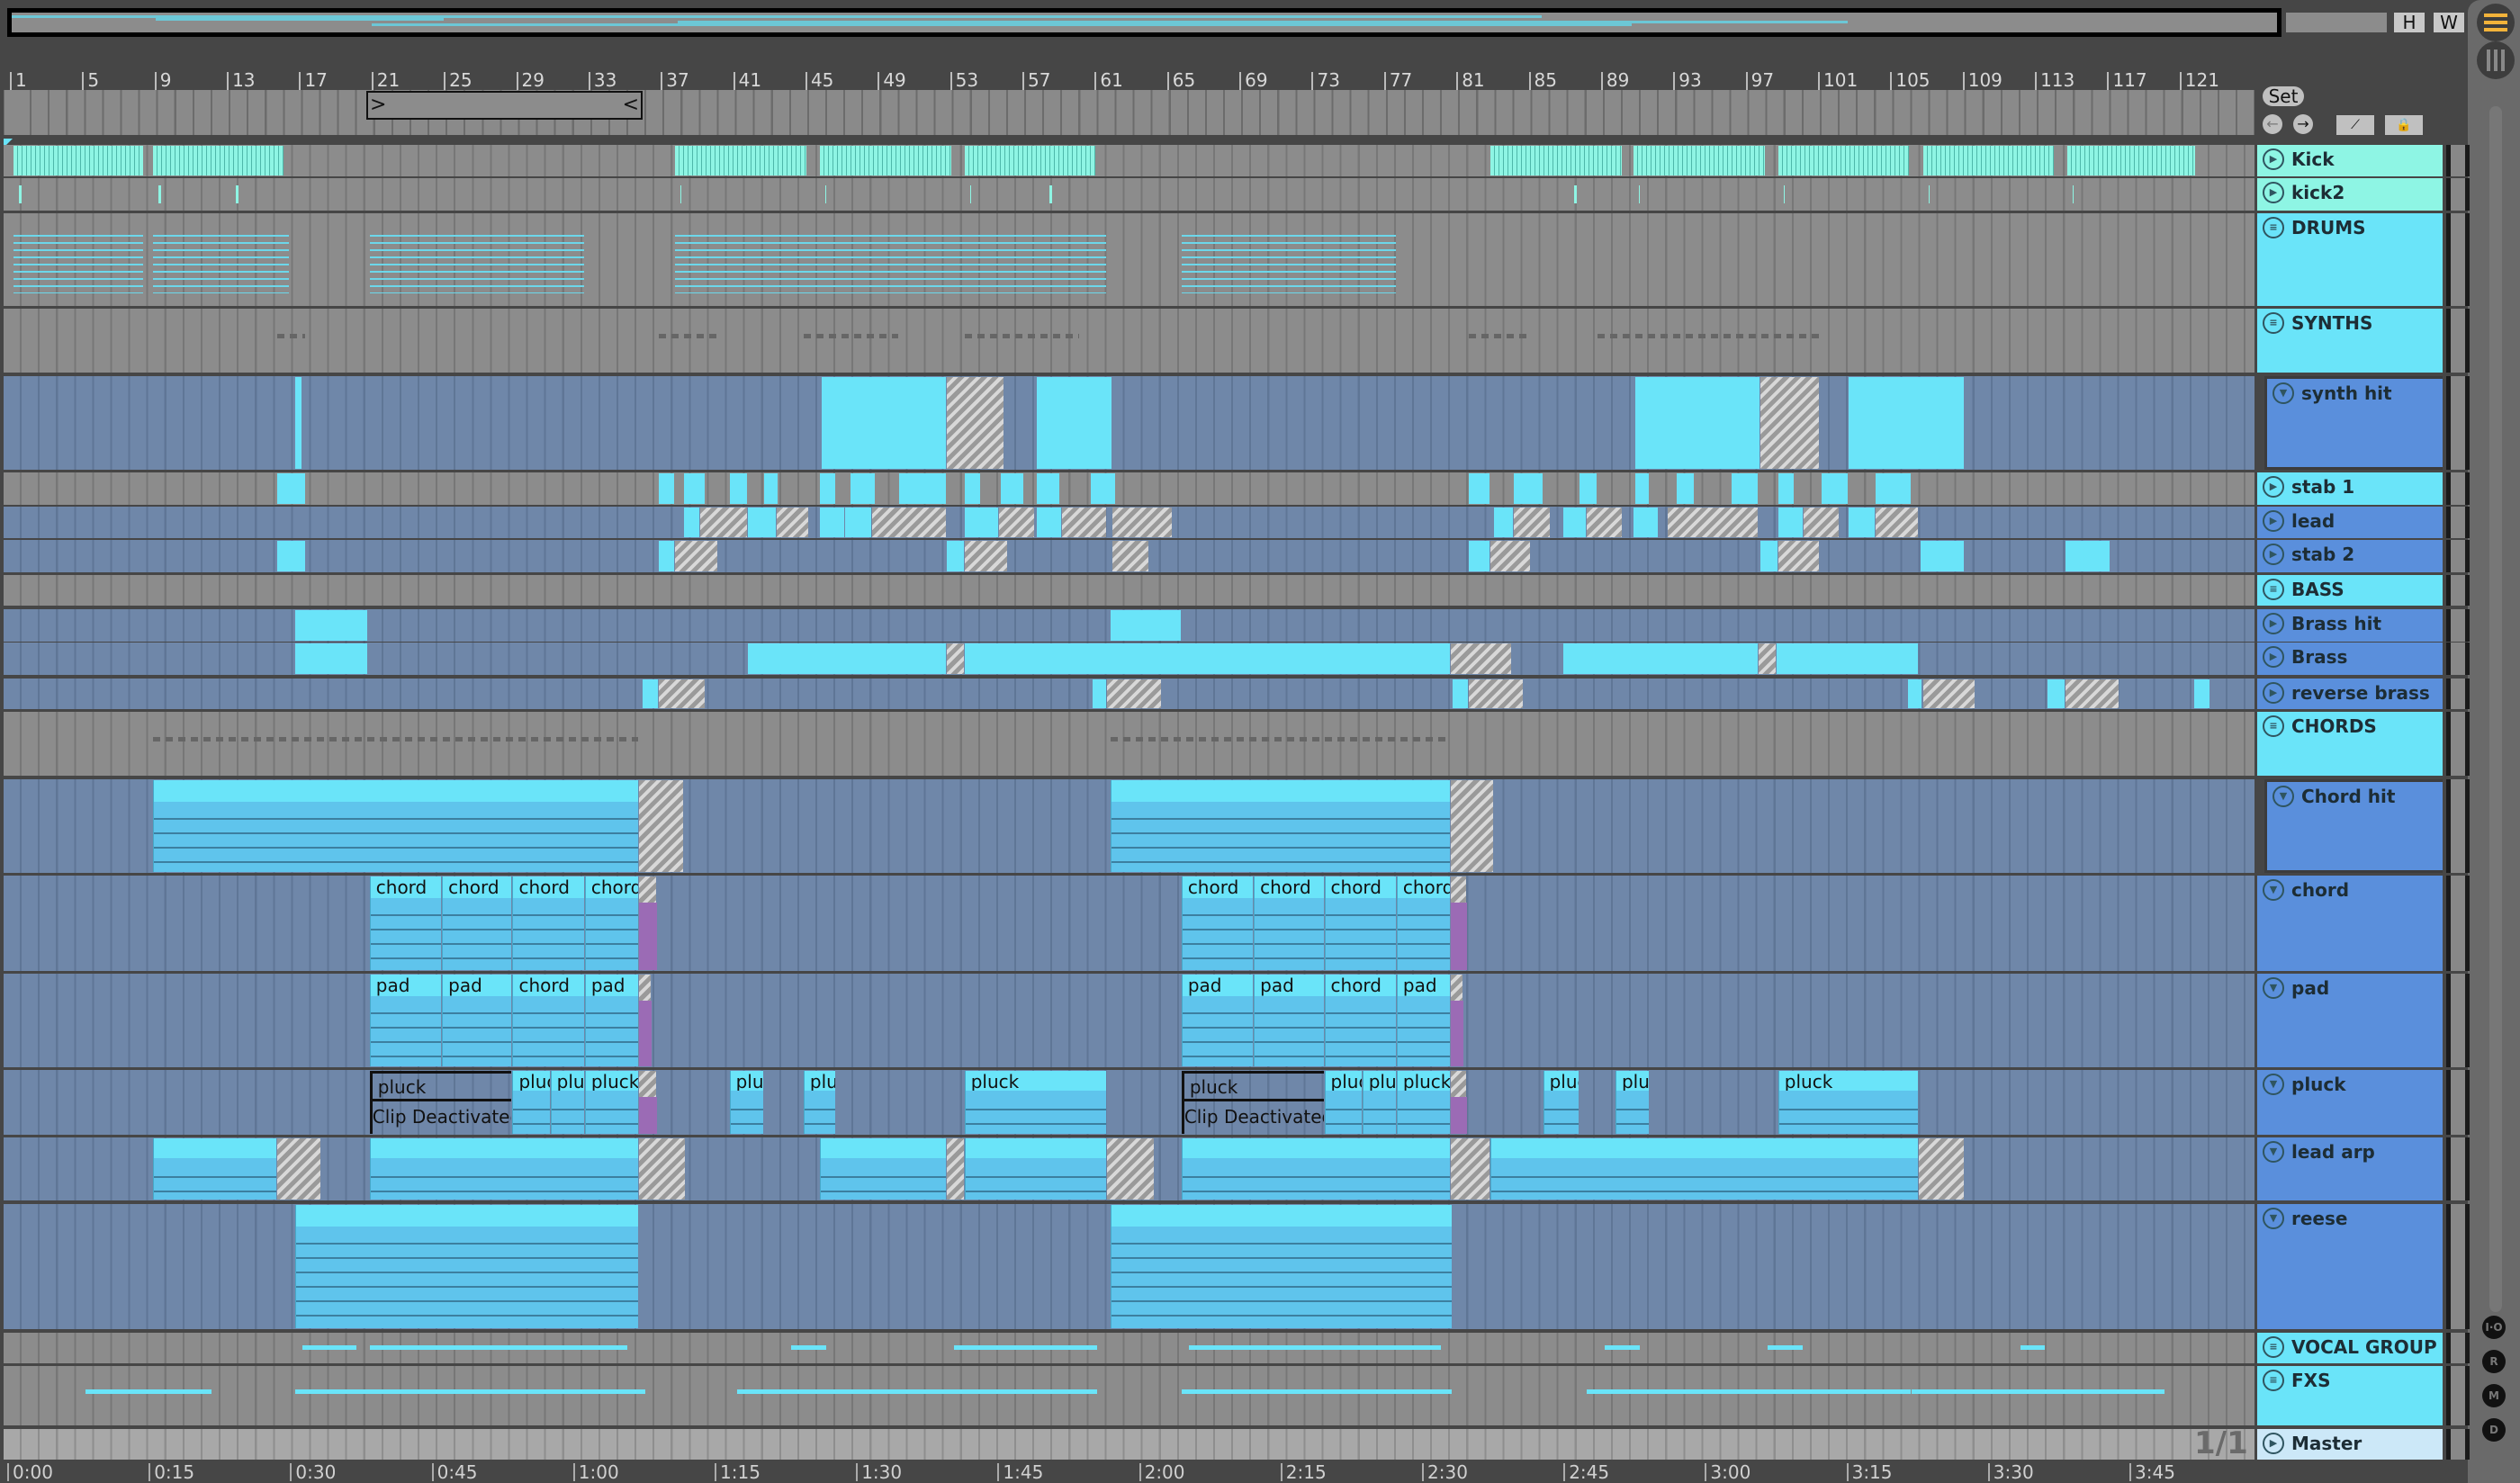 The image size is (2520, 1483). What do you see at coordinates (2353, 826) in the screenshot?
I see `track-header-chord-hit: ▼ Chord hit` at bounding box center [2353, 826].